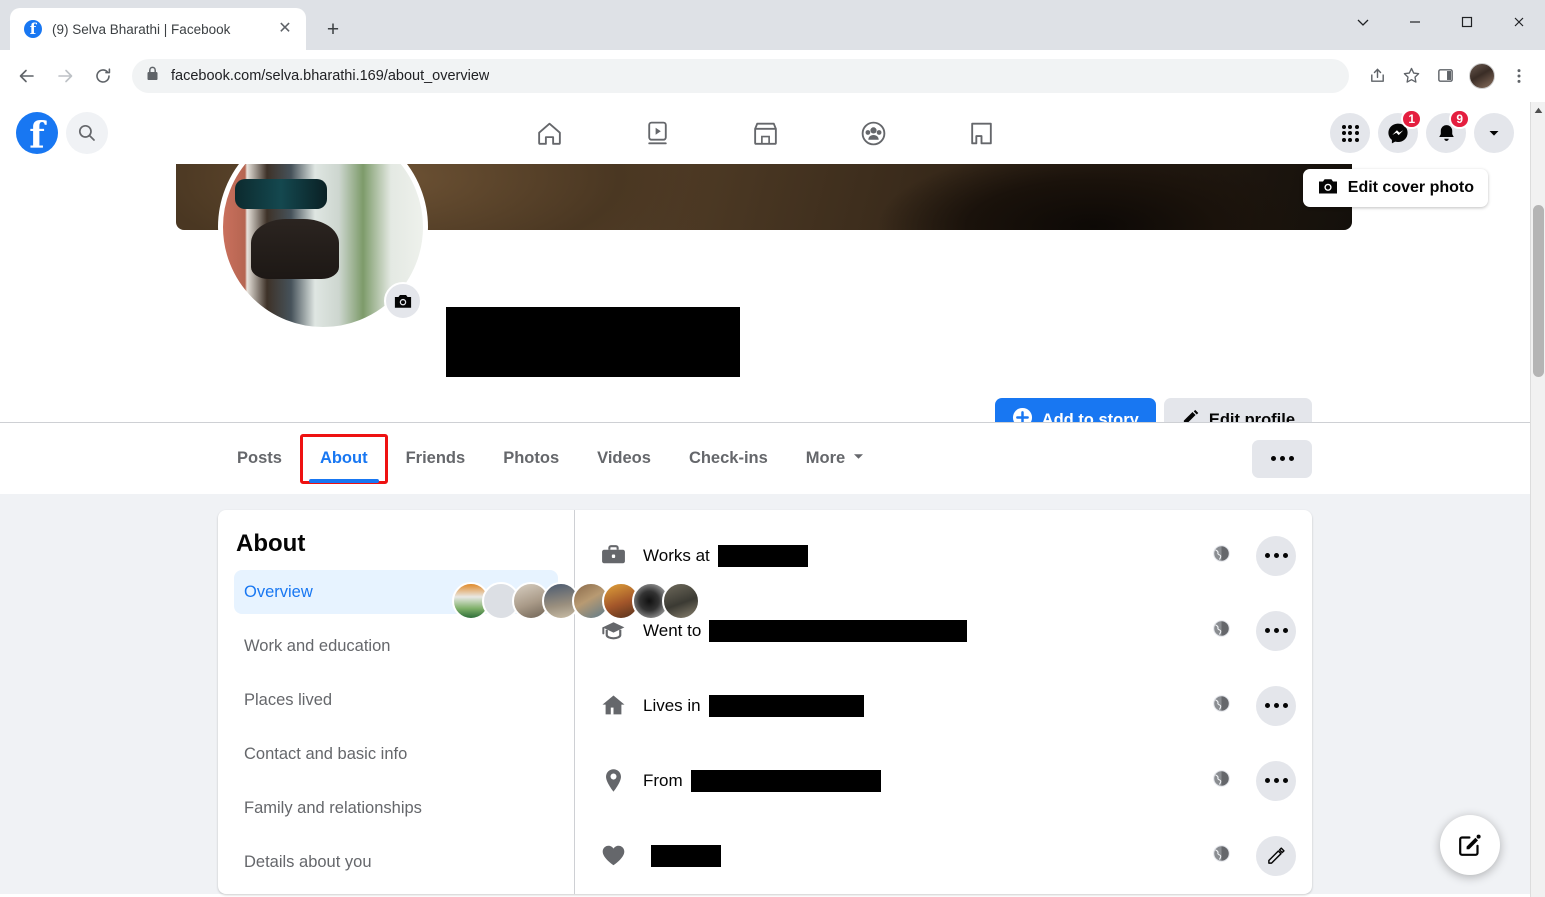 This screenshot has height=897, width=1545. What do you see at coordinates (141, 29) in the screenshot?
I see `tab-title: (9) Selva Bharathi | Facebook` at bounding box center [141, 29].